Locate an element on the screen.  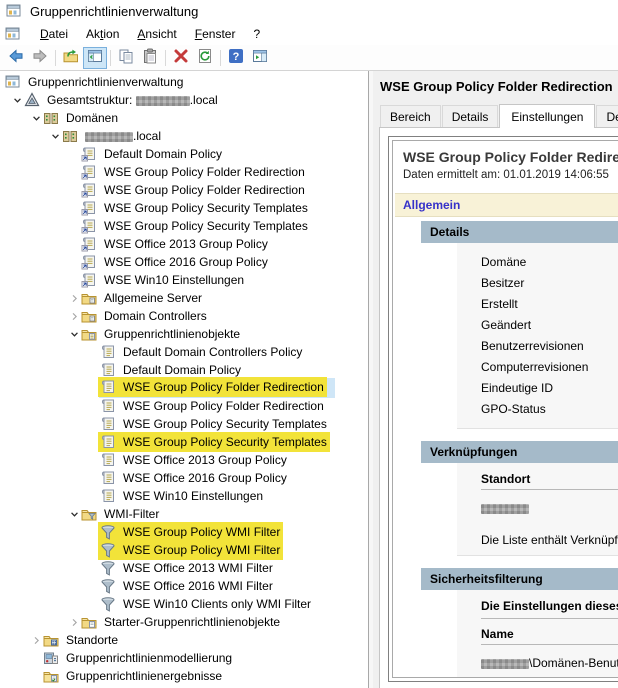
refresh-button is located at coordinates (205, 58).